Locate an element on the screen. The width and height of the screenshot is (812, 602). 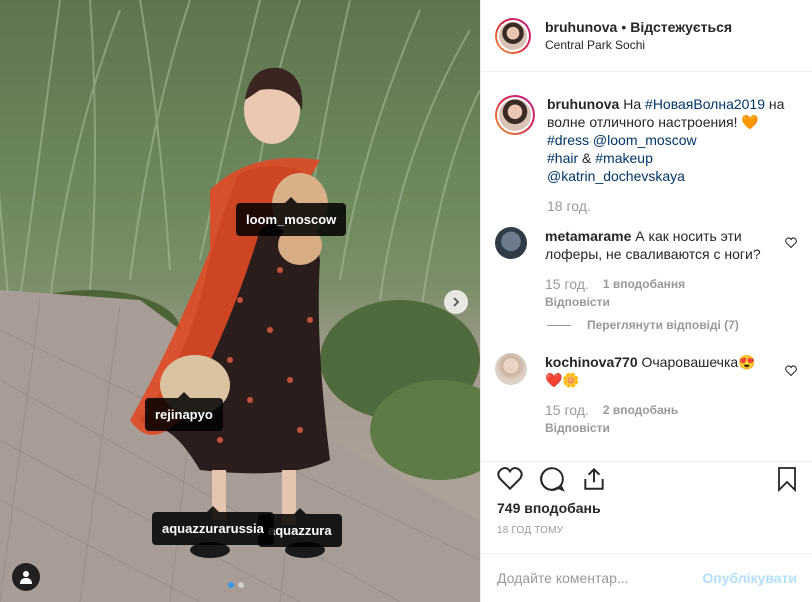
photo-tag-aquazzurarussia: aquazzurarussia is located at coordinates (213, 525).